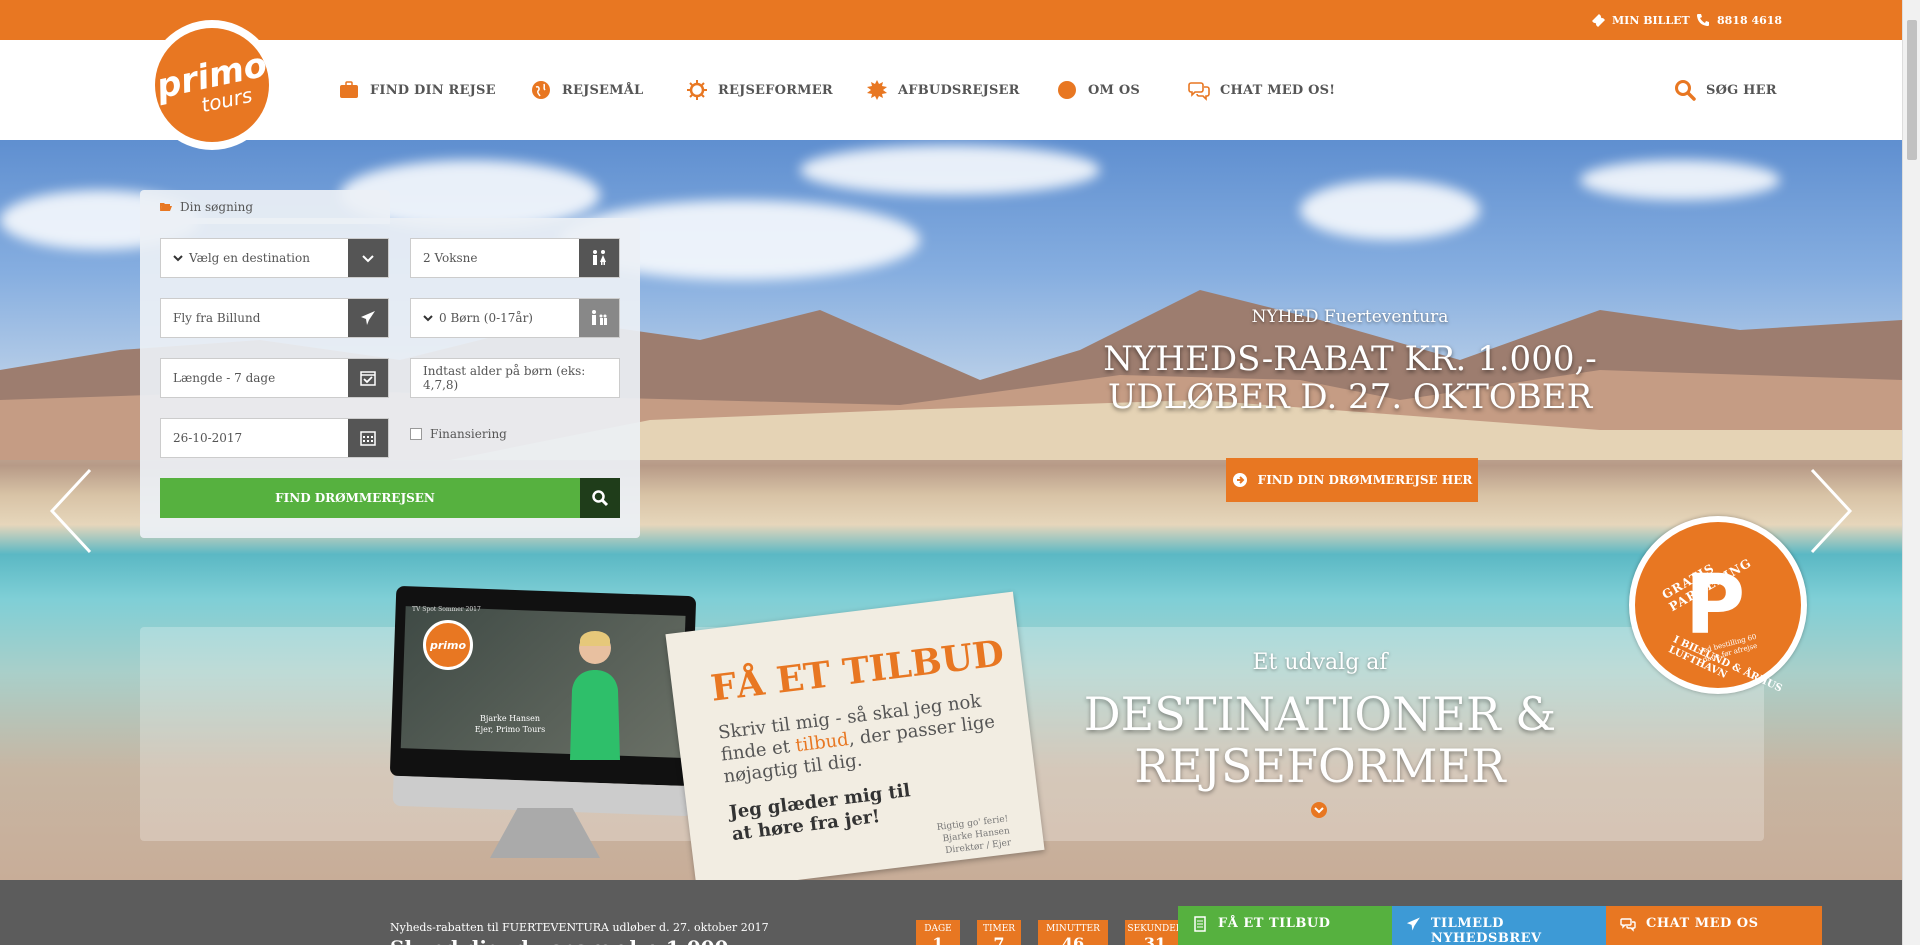 Image resolution: width=1920 pixels, height=945 pixels. Describe the element at coordinates (1320, 714) in the screenshot. I see `destinations-title-line1: DESTINATIONER &` at that location.